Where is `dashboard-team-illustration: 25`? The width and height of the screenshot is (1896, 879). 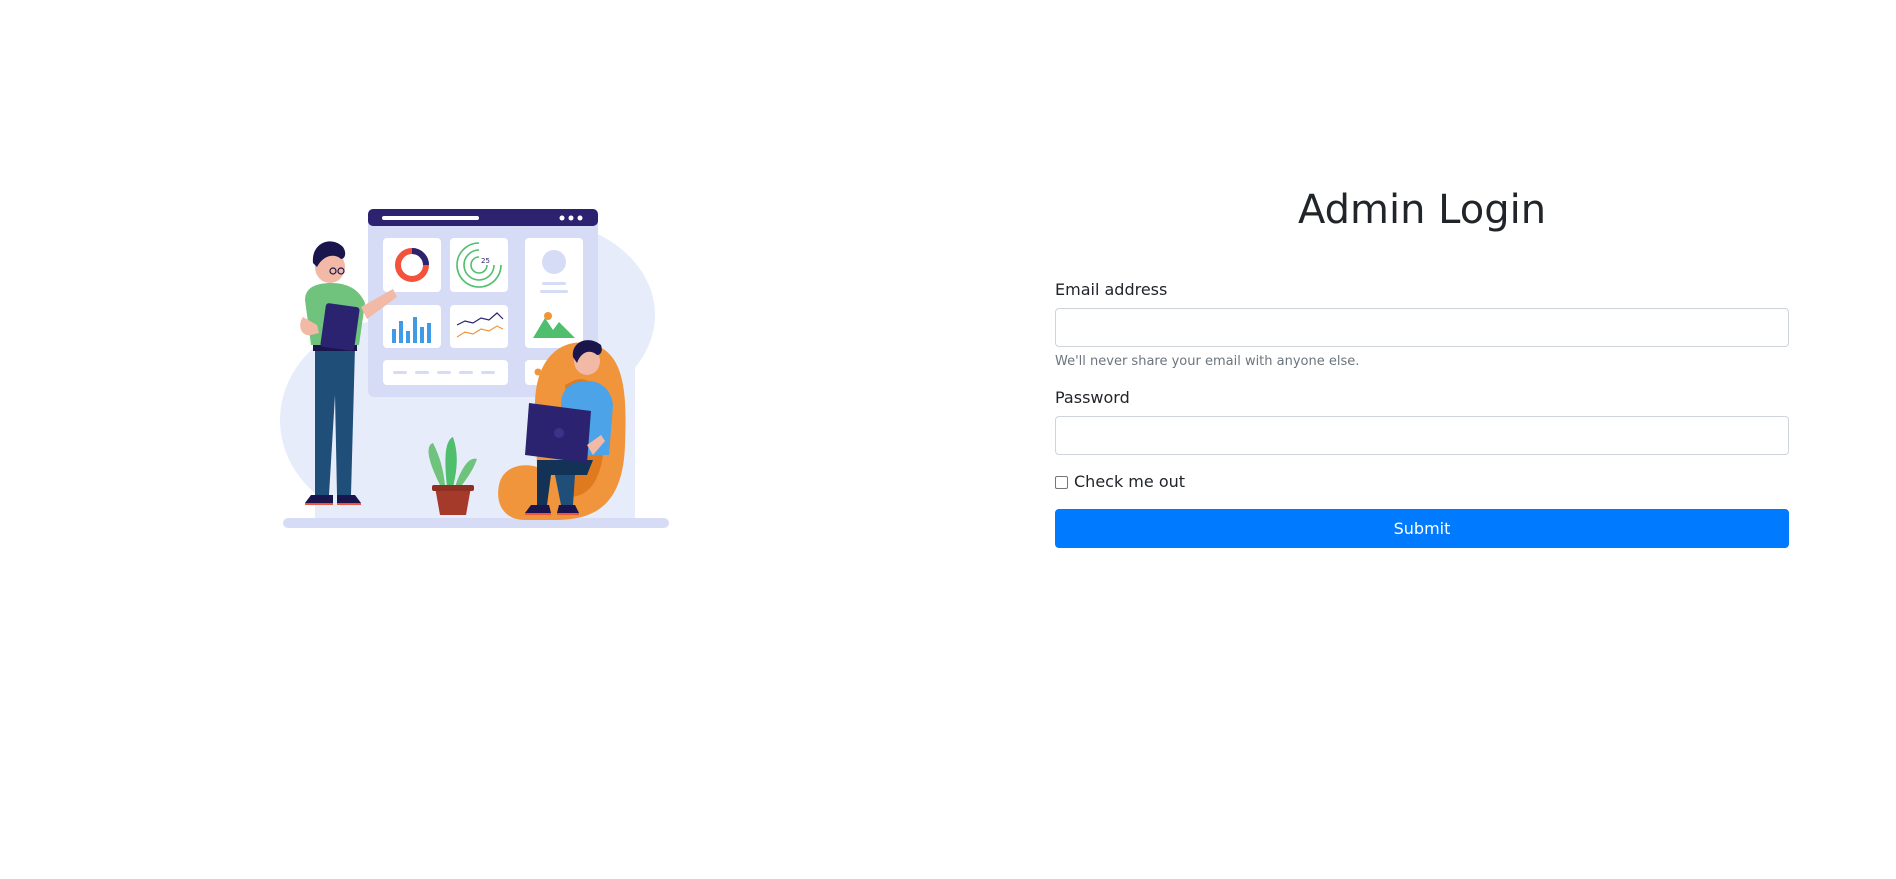 dashboard-team-illustration: 25 is located at coordinates (475, 370).